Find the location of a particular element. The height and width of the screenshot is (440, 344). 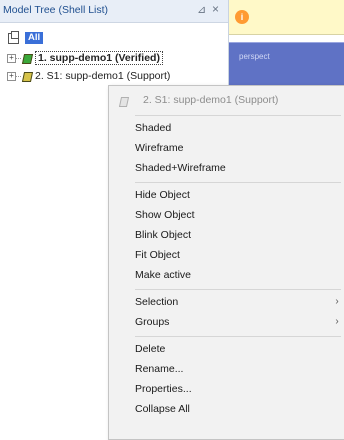

context-menu-header-label: 2. S1: supp-demo1 (Support) is located at coordinates (211, 100).